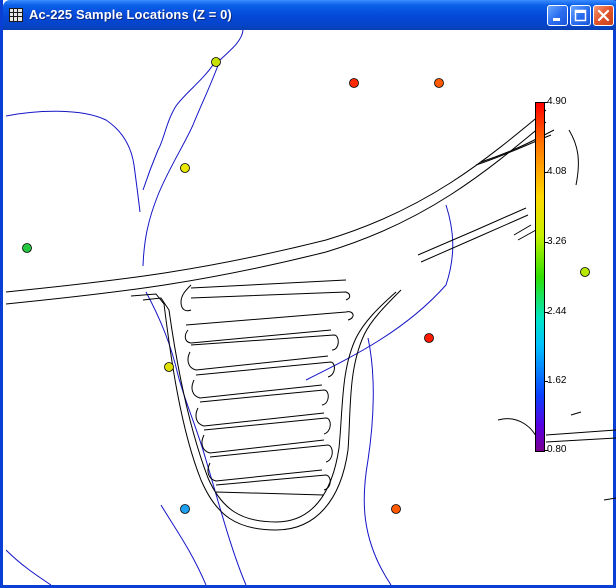  I want to click on minimize-icon, so click(556, 19).